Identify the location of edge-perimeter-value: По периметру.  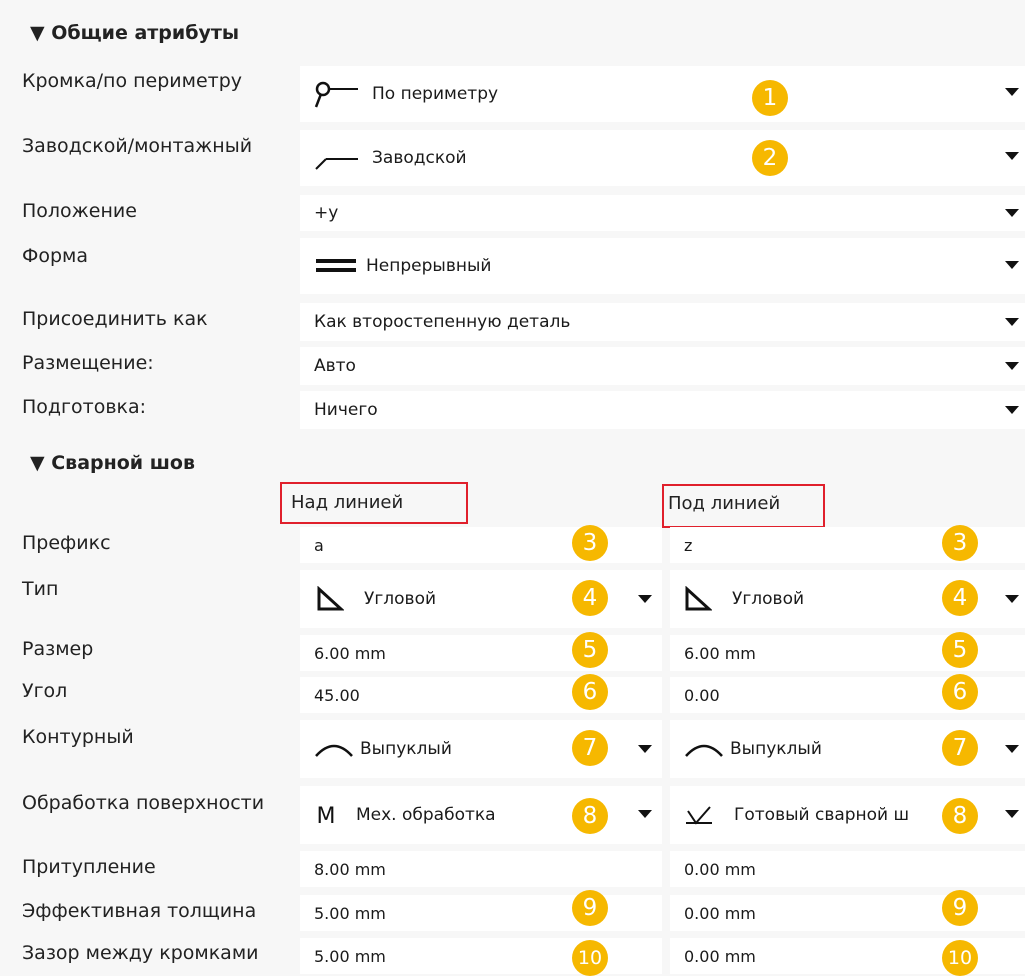
(435, 94).